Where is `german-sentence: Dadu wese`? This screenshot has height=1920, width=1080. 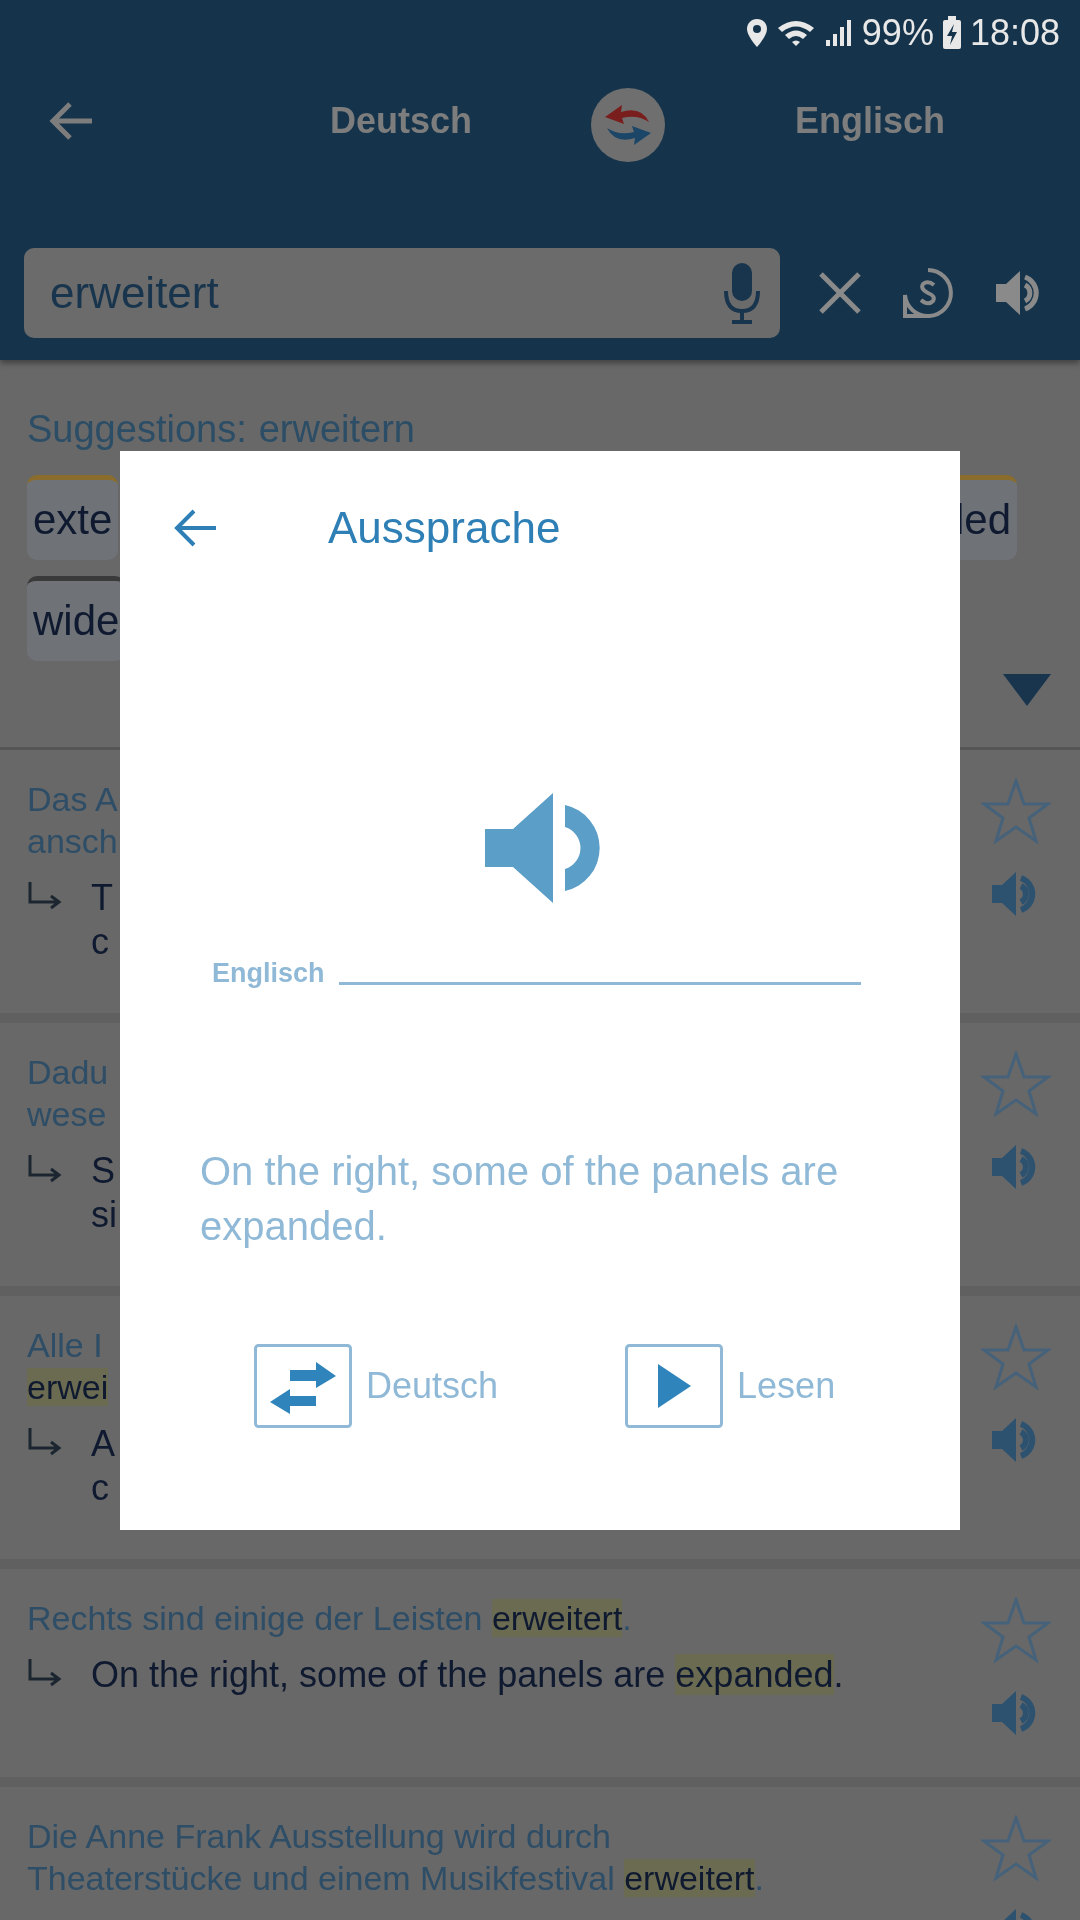
german-sentence: Dadu wese is located at coordinates (72, 1093).